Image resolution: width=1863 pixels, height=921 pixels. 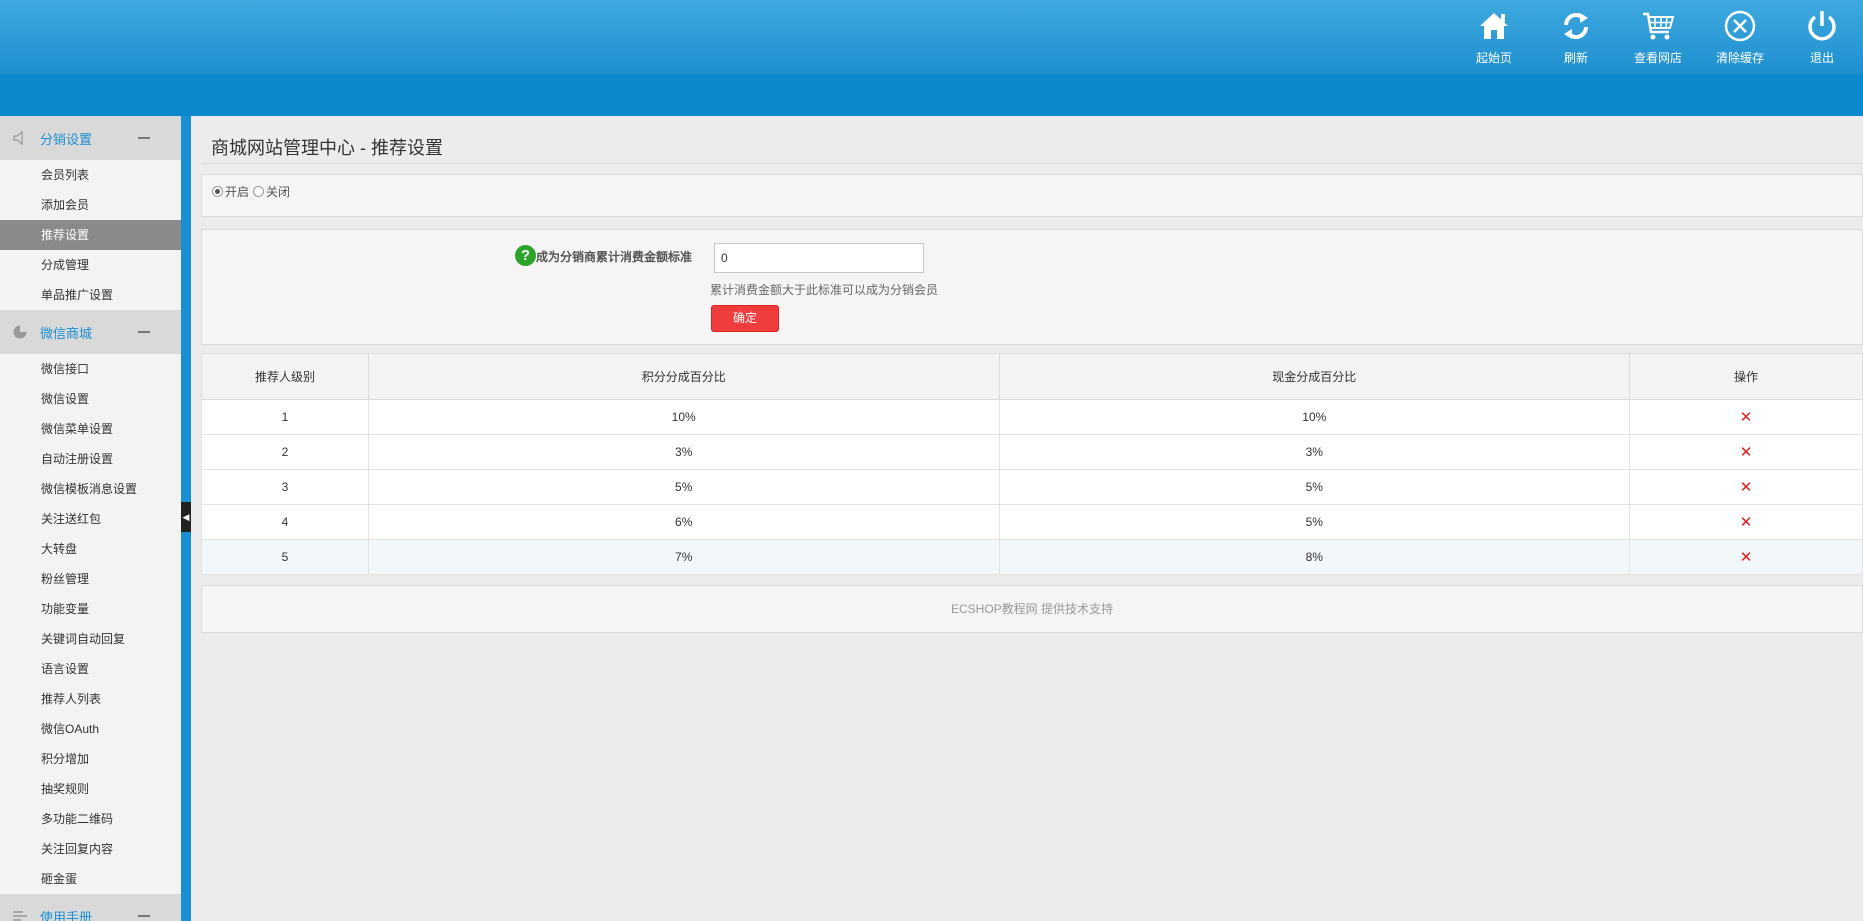 I want to click on sidebar-item-wechat-menu: 微信菜单设置, so click(x=90, y=429).